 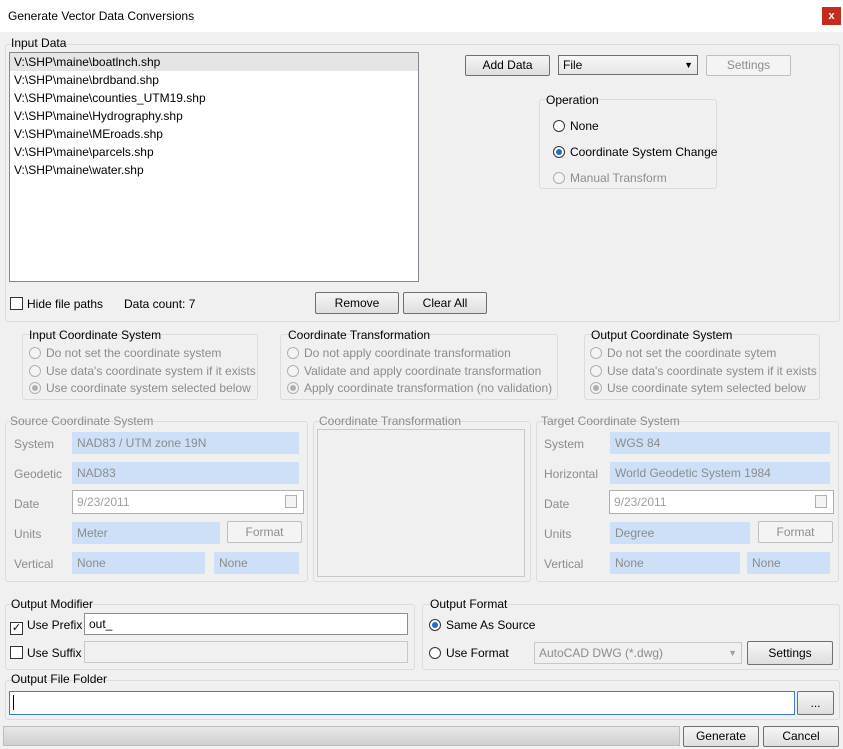 What do you see at coordinates (564, 564) in the screenshot?
I see `target-vertical-label: Vertical` at bounding box center [564, 564].